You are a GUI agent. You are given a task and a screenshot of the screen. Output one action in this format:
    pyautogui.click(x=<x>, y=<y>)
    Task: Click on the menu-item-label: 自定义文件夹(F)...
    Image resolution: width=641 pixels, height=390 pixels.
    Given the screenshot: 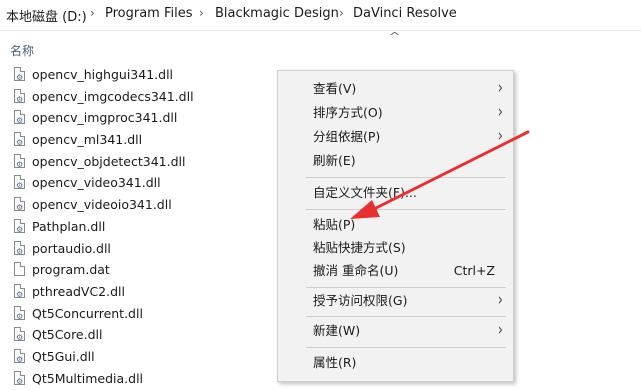 What is the action you would take?
    pyautogui.click(x=365, y=192)
    